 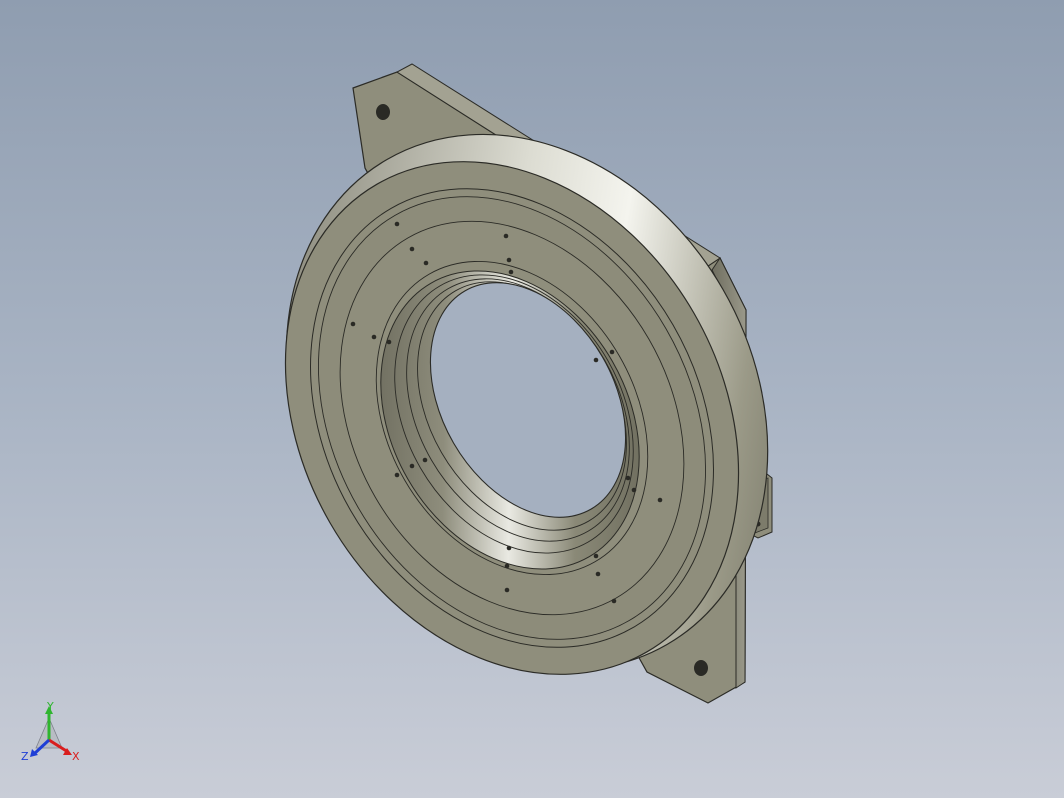 I want to click on z-axis-label: Z, so click(x=25, y=756).